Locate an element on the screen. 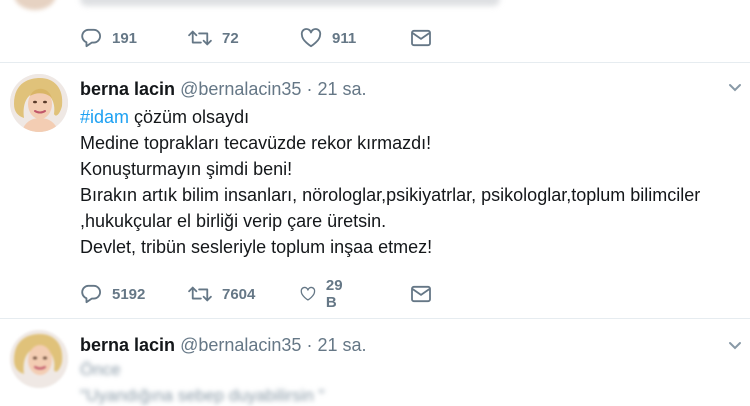 Image resolution: width=750 pixels, height=406 pixels. like-count: 911 is located at coordinates (344, 38).